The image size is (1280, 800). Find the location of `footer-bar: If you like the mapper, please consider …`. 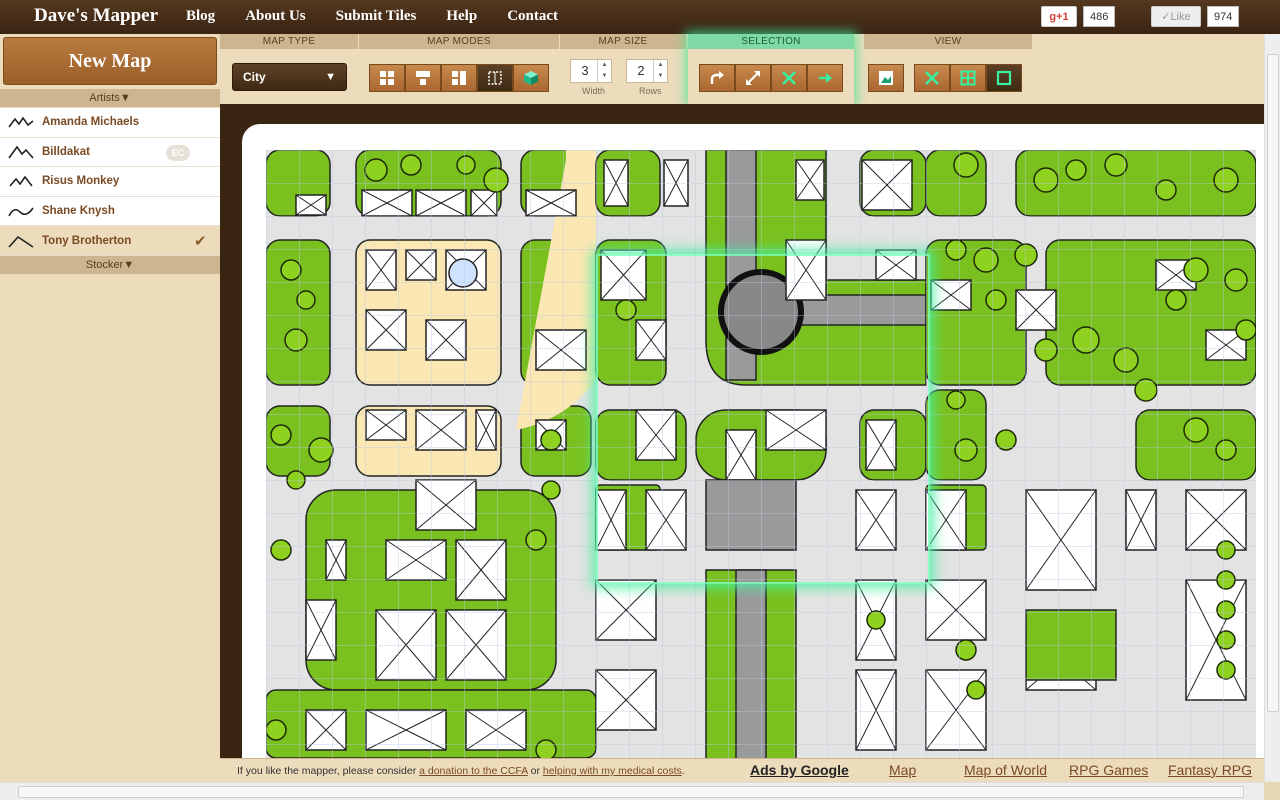

footer-bar: If you like the mapper, please consider … is located at coordinates (742, 770).